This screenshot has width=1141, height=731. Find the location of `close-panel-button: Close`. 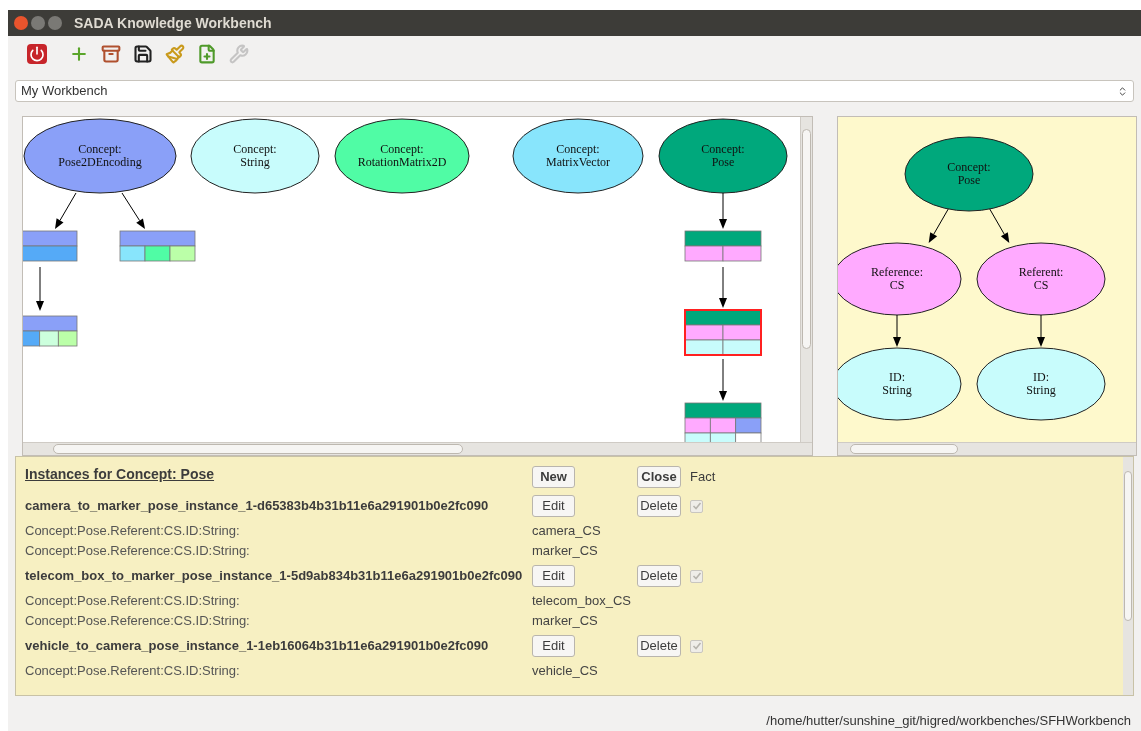

close-panel-button: Close is located at coordinates (659, 477).